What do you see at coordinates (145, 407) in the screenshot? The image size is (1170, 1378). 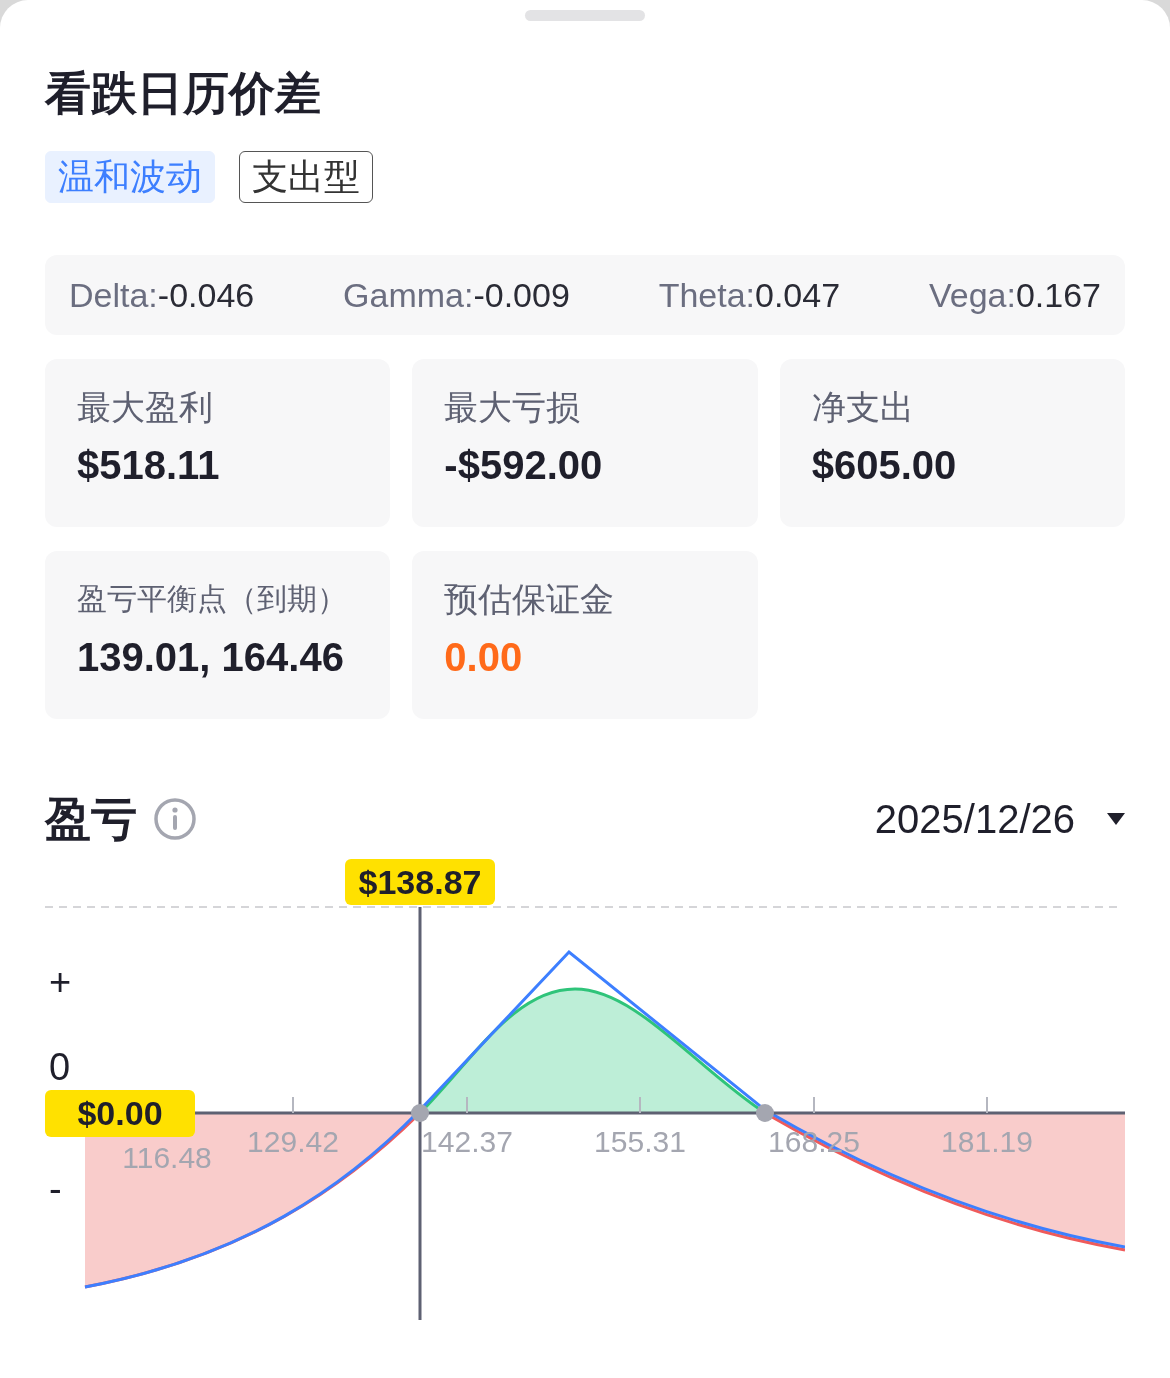 I see `stat-label: 最大盈利` at bounding box center [145, 407].